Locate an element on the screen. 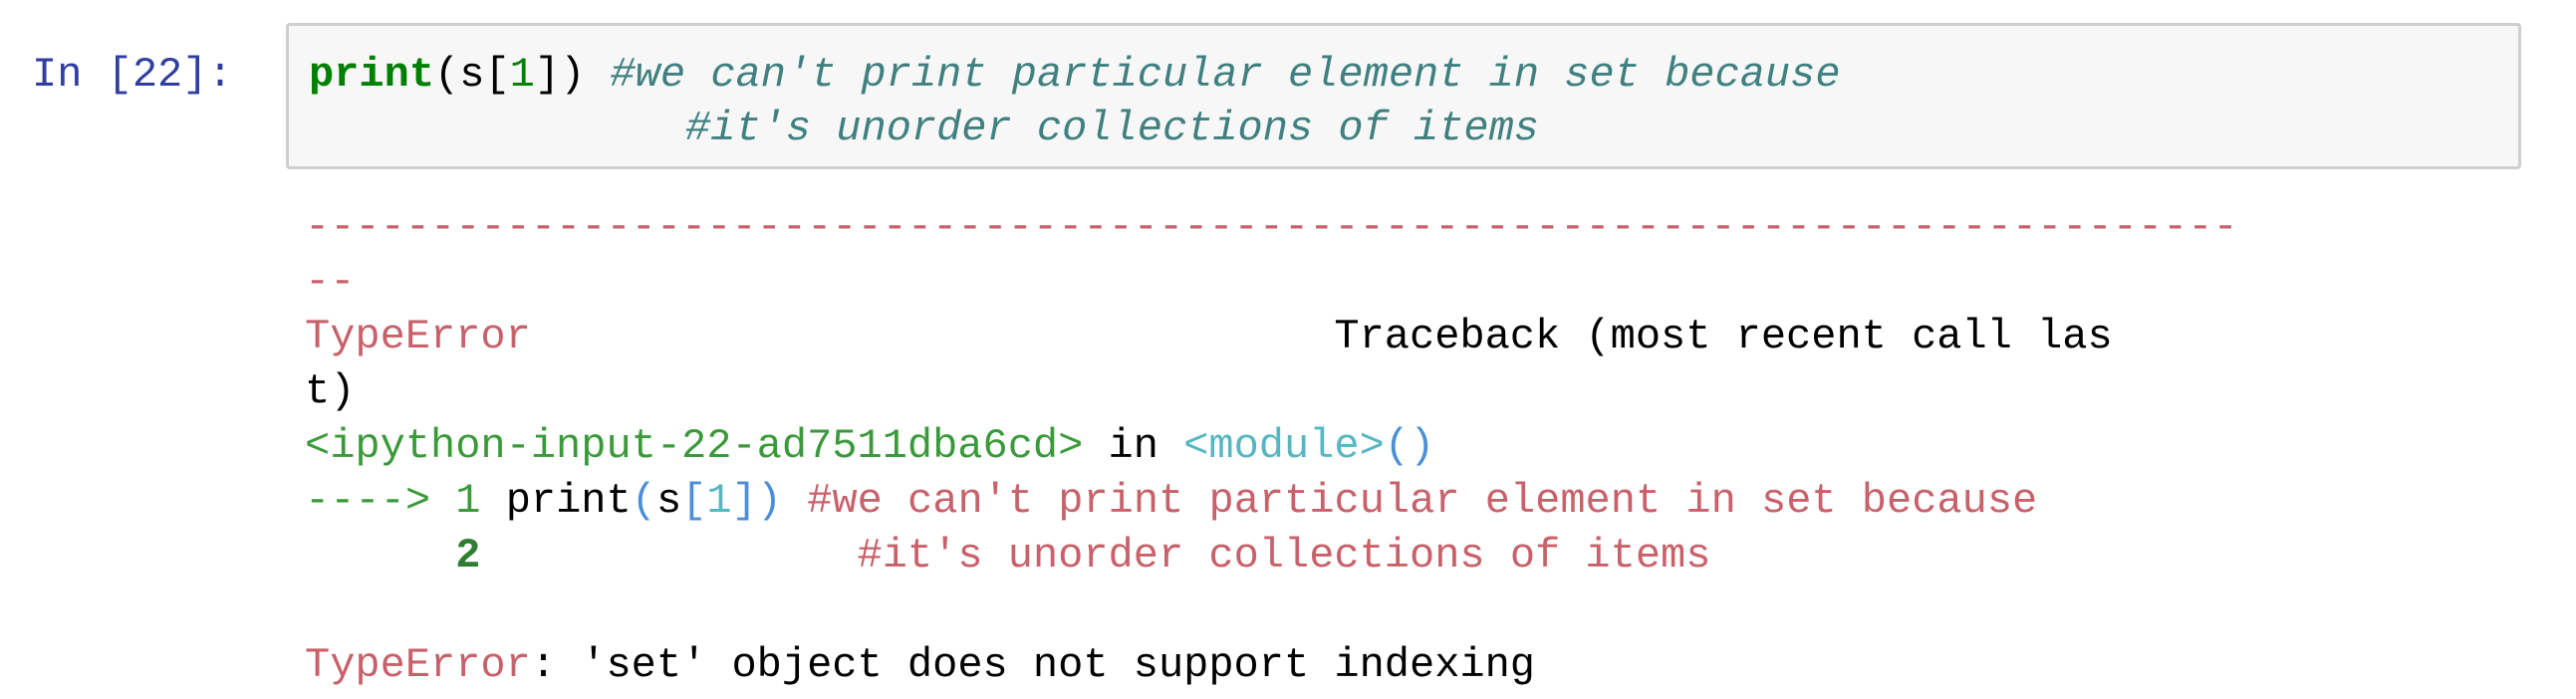  output-traceback-wrap: t) is located at coordinates (330, 391).